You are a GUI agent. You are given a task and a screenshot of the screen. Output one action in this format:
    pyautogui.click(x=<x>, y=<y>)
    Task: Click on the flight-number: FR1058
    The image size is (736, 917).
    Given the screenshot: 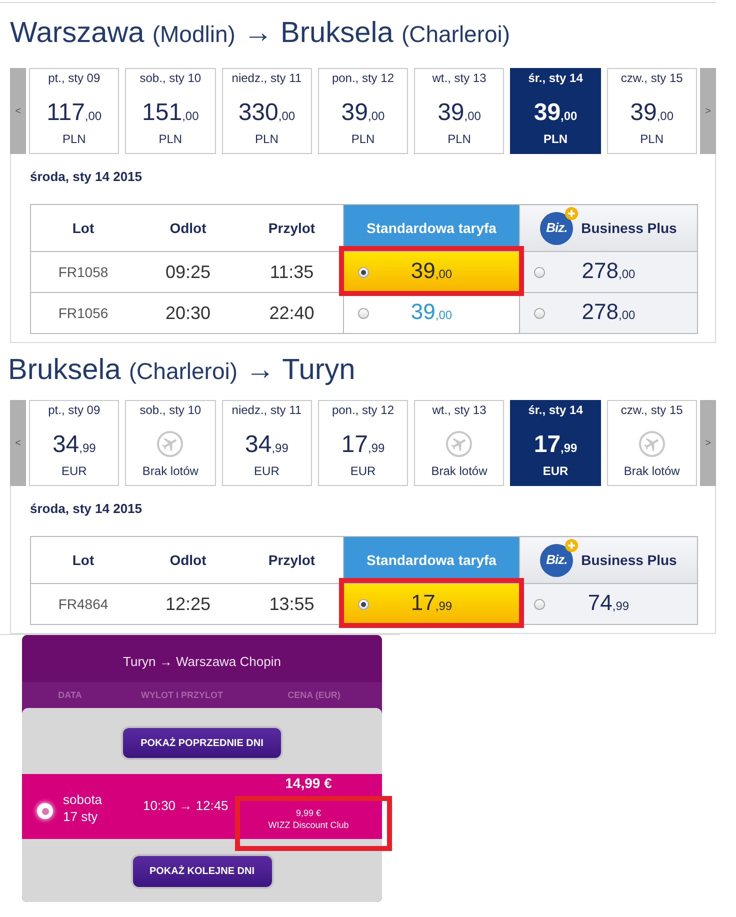 What is the action you would take?
    pyautogui.click(x=83, y=272)
    